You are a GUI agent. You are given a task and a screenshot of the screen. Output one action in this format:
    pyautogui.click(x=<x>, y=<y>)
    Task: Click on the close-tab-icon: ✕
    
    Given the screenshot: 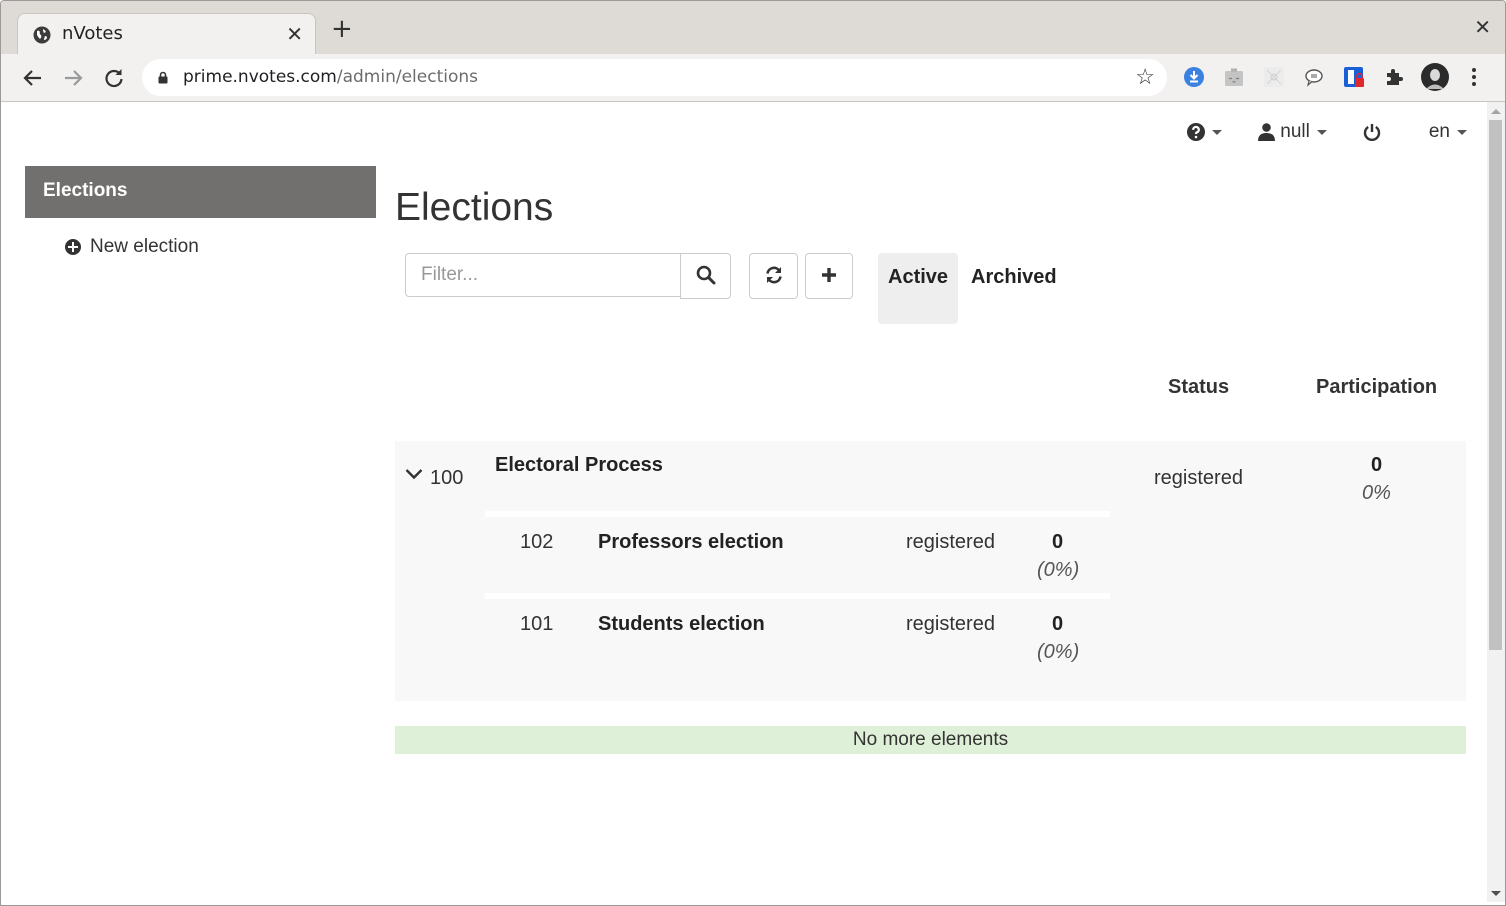 What is the action you would take?
    pyautogui.click(x=294, y=34)
    